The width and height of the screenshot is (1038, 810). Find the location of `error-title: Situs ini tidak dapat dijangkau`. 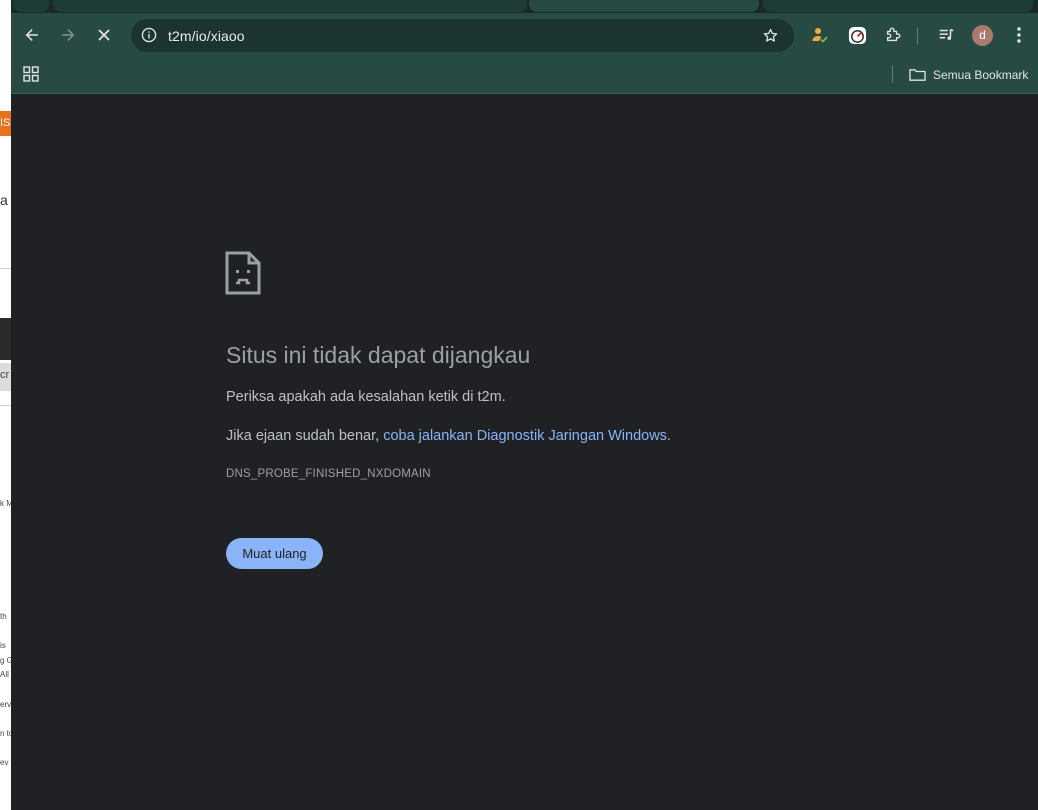

error-title: Situs ini tidak dapat dijangkau is located at coordinates (378, 355).